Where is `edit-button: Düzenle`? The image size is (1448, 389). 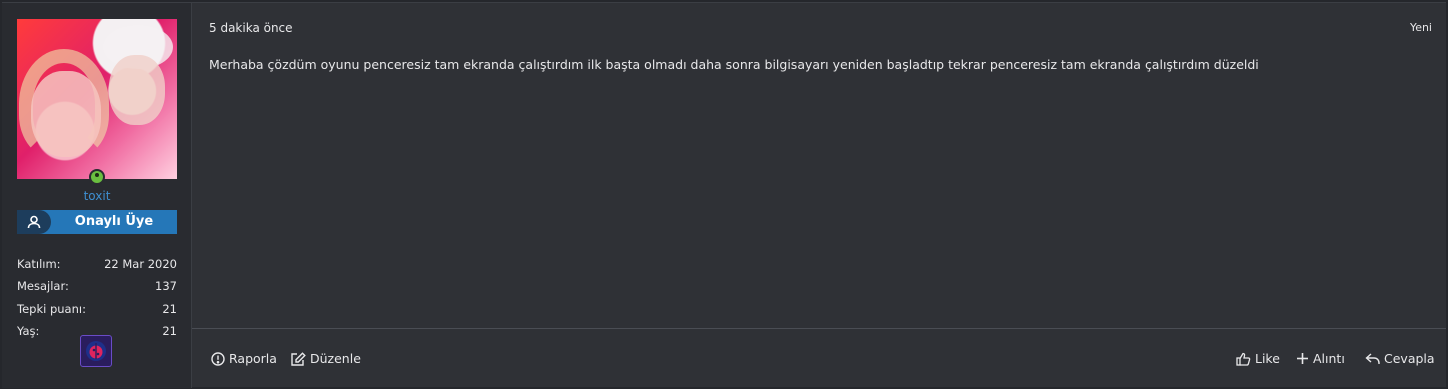 edit-button: Düzenle is located at coordinates (325, 358).